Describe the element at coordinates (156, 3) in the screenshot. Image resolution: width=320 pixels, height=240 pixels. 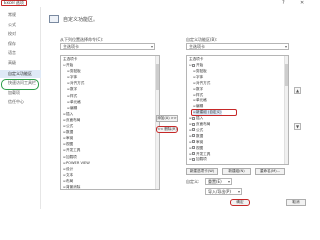
I see `title-bar: Excel 选项 ? ✕` at that location.